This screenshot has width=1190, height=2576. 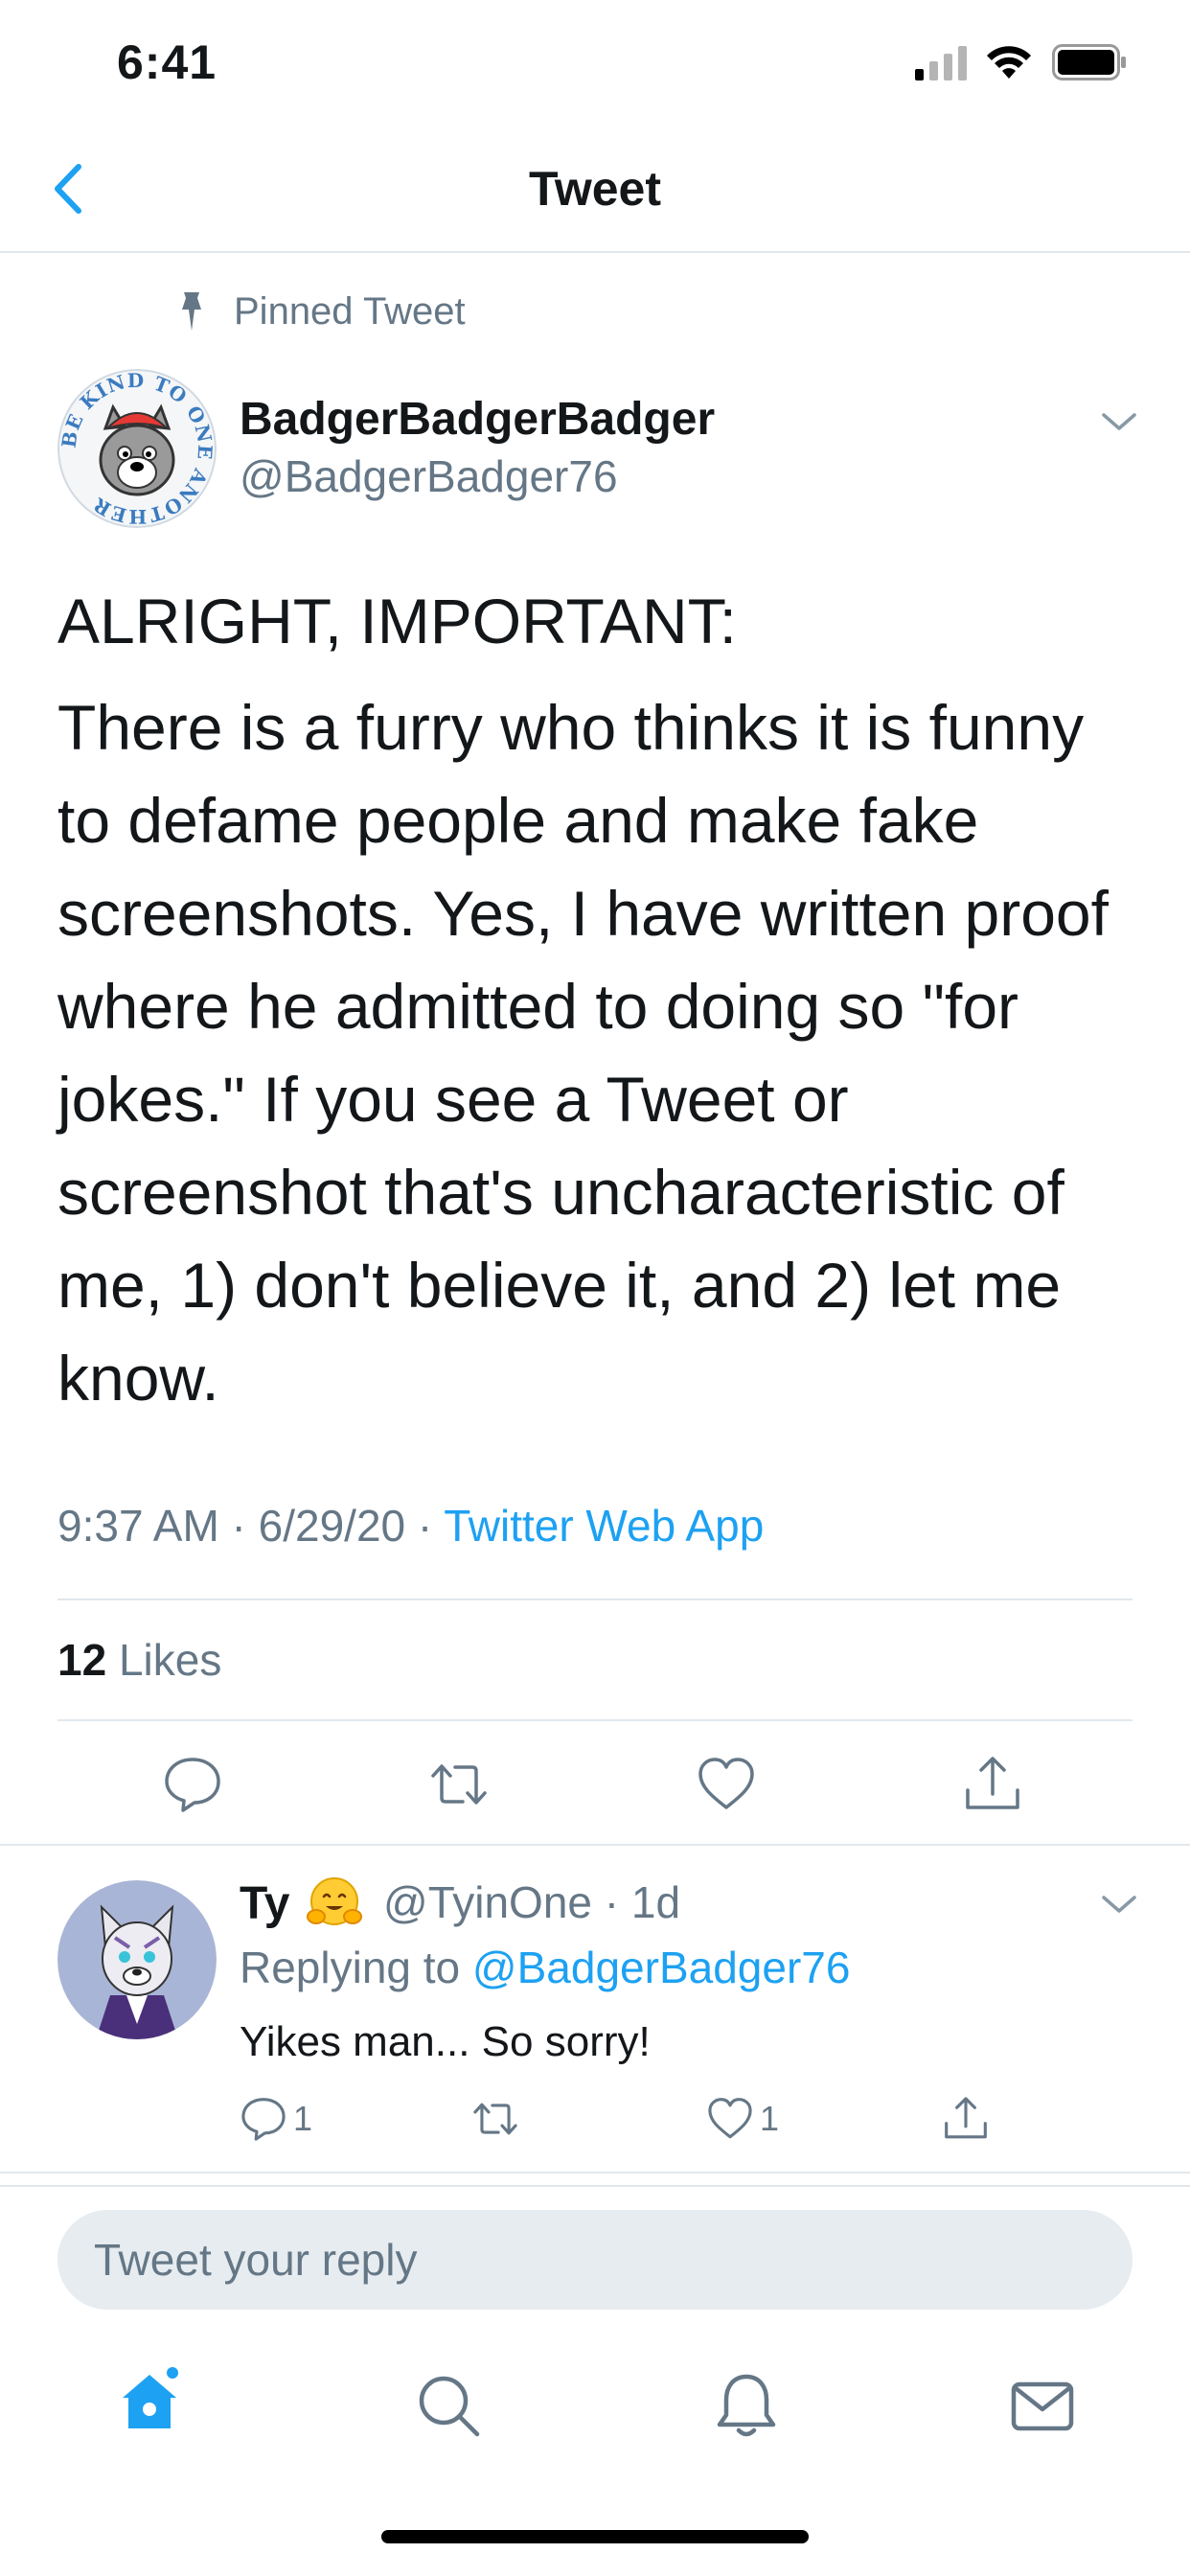 I want to click on hugging-face-emoji-icon, so click(x=335, y=1901).